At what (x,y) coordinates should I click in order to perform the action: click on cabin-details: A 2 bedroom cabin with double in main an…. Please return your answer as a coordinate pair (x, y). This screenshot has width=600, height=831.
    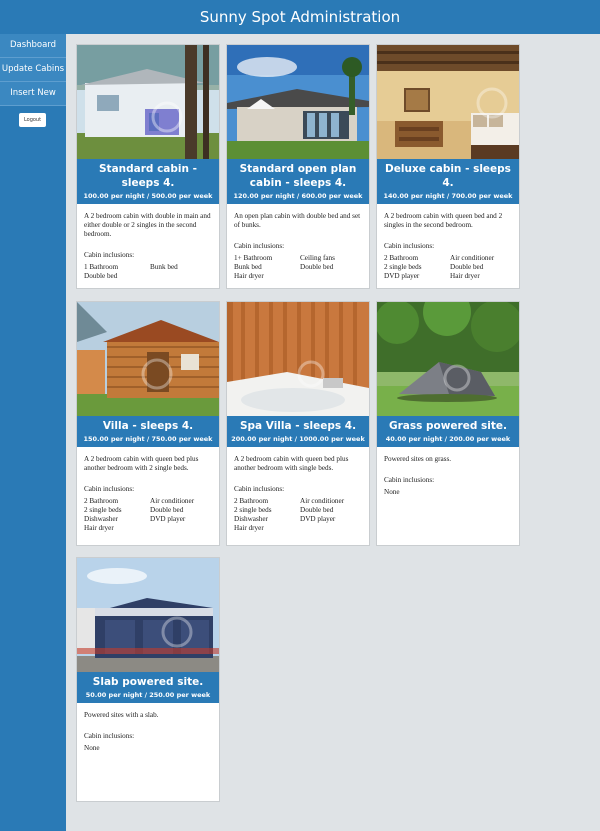
    Looking at the image, I should click on (148, 245).